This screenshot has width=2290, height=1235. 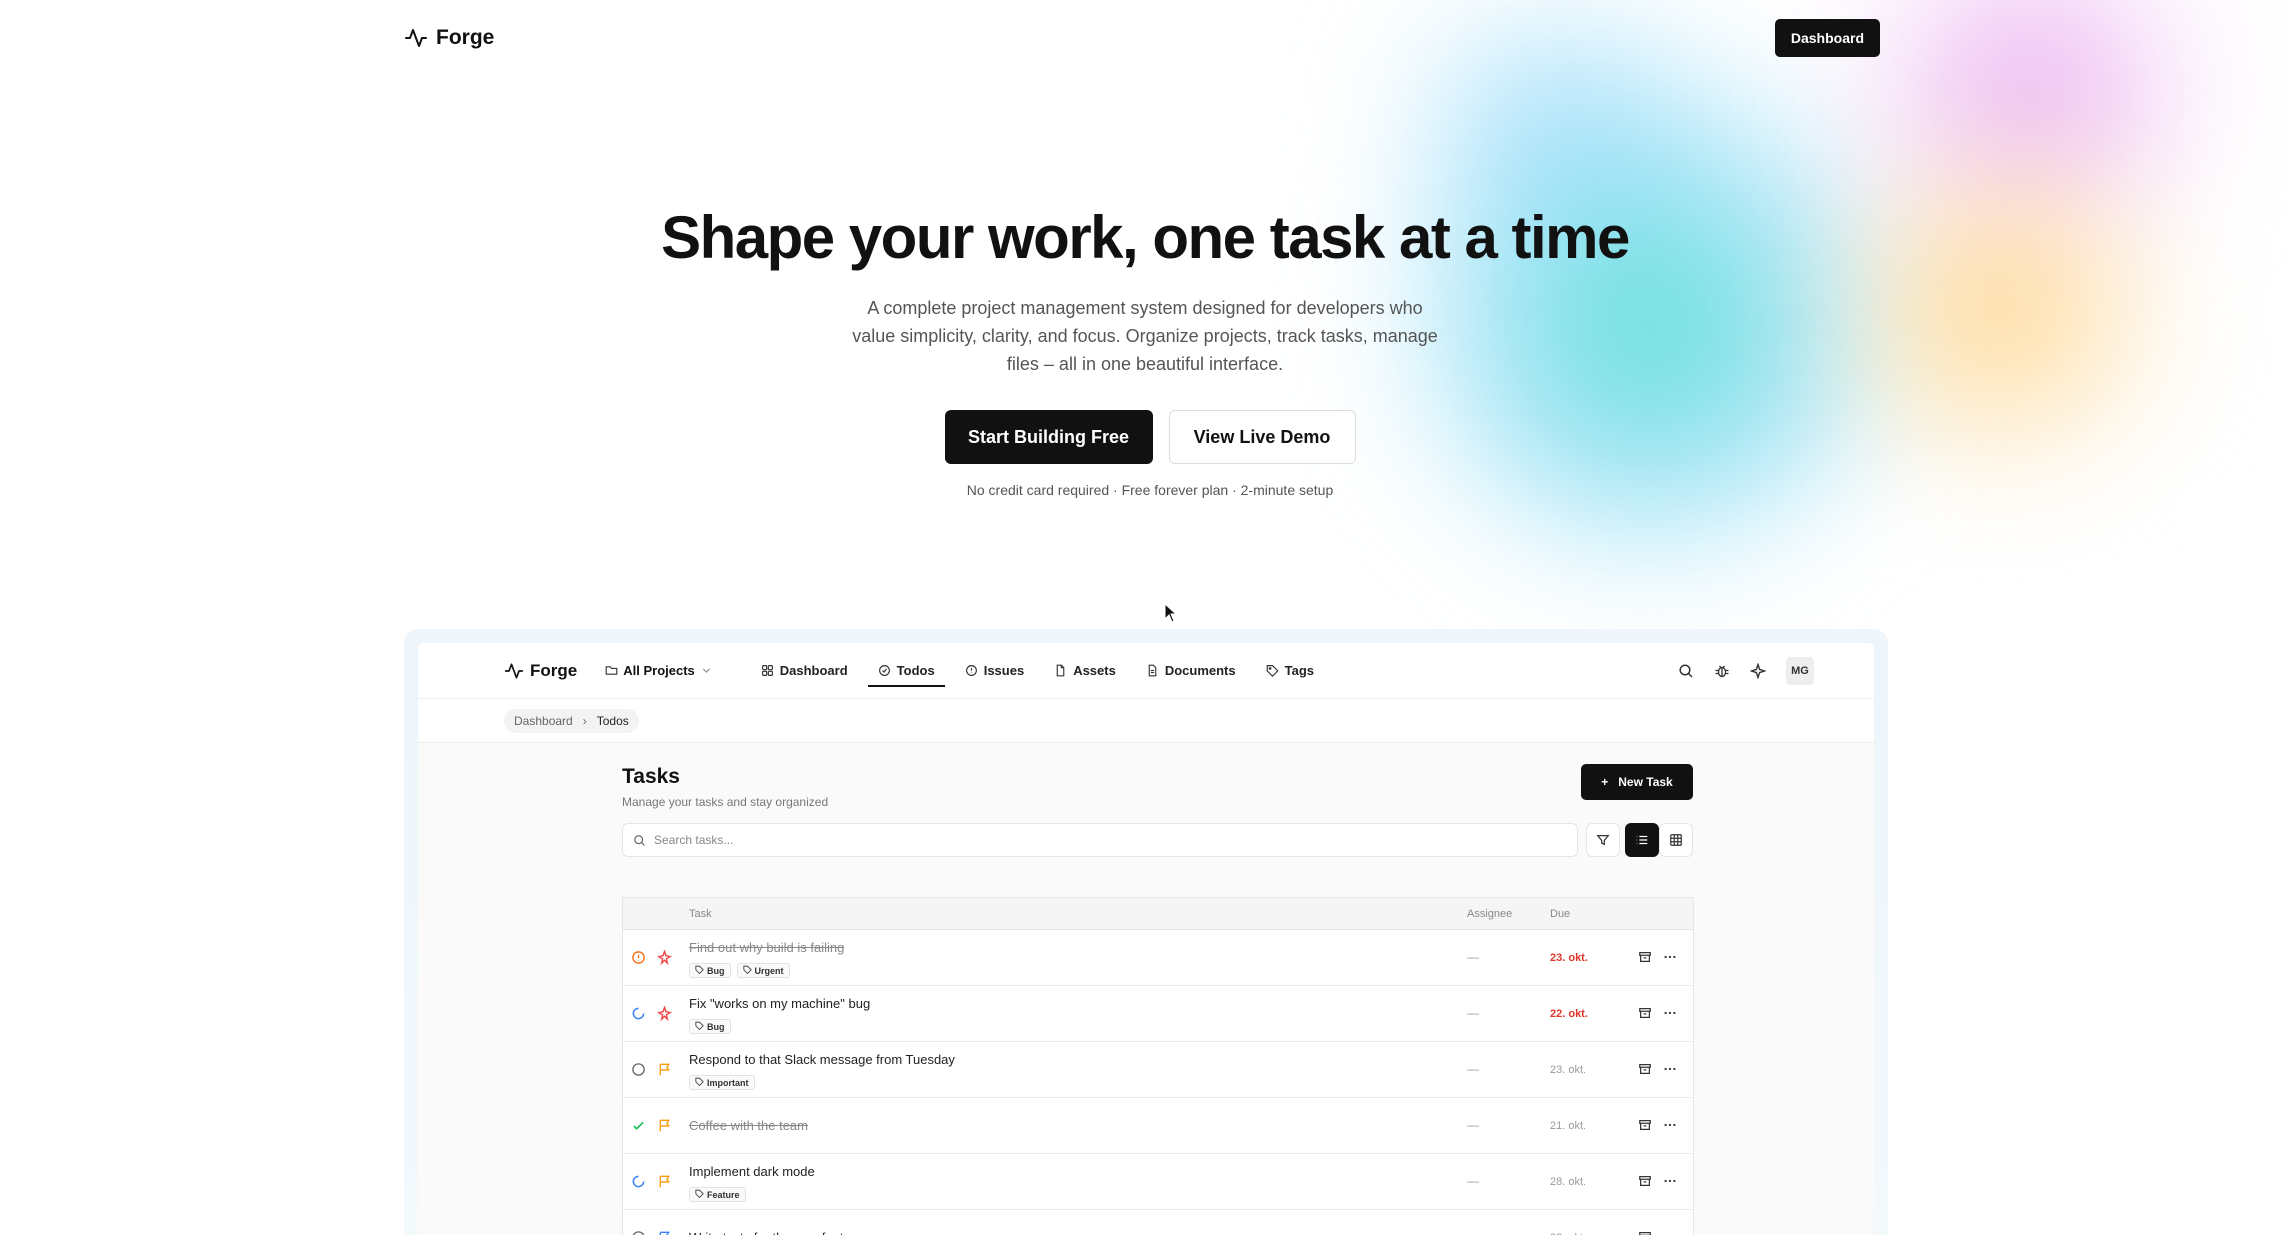 What do you see at coordinates (700, 914) in the screenshot?
I see `column-task: Task` at bounding box center [700, 914].